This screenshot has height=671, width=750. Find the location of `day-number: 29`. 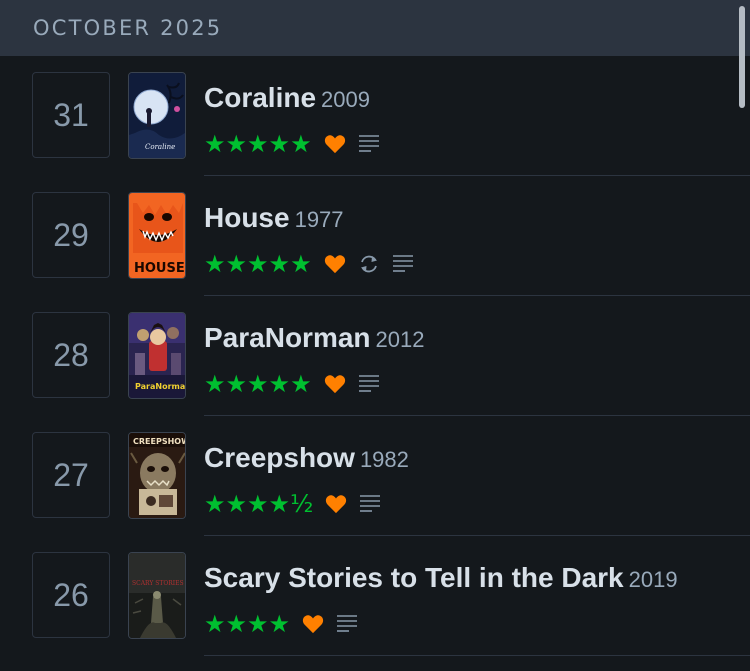

day-number: 29 is located at coordinates (71, 235).